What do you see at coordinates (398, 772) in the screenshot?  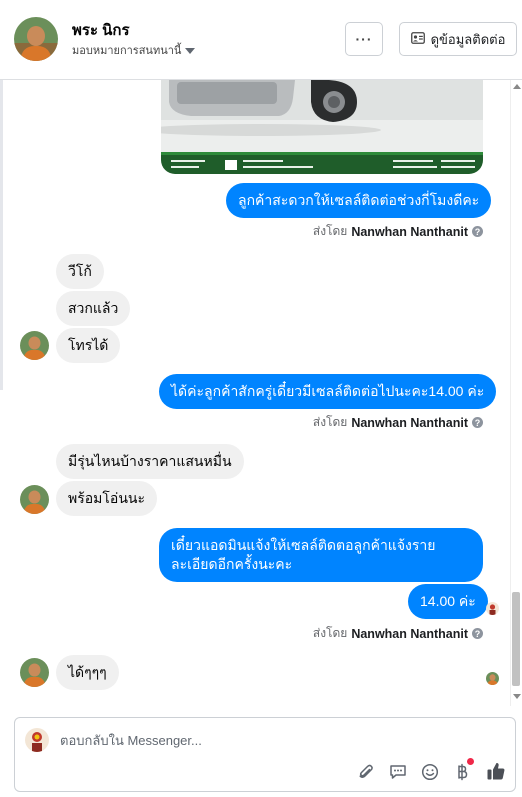 I see `speech-bubble-icon` at bounding box center [398, 772].